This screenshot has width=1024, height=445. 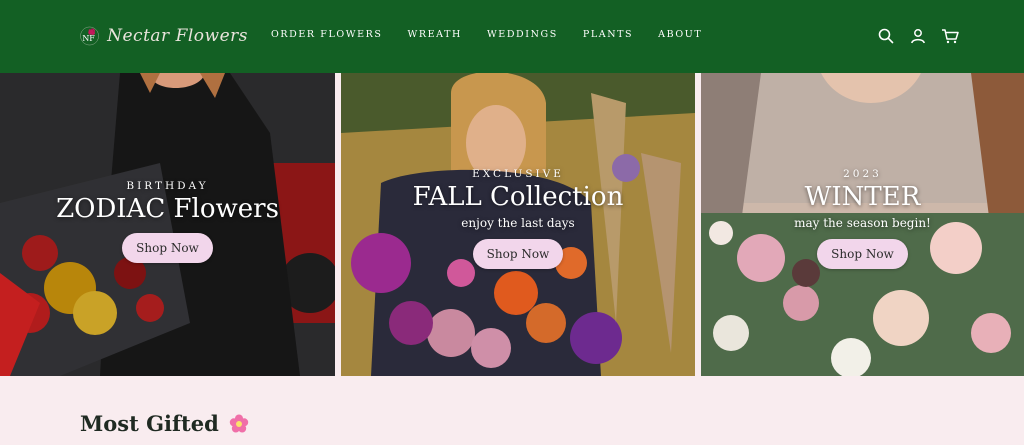 I want to click on svg-text: NF, so click(x=88, y=38).